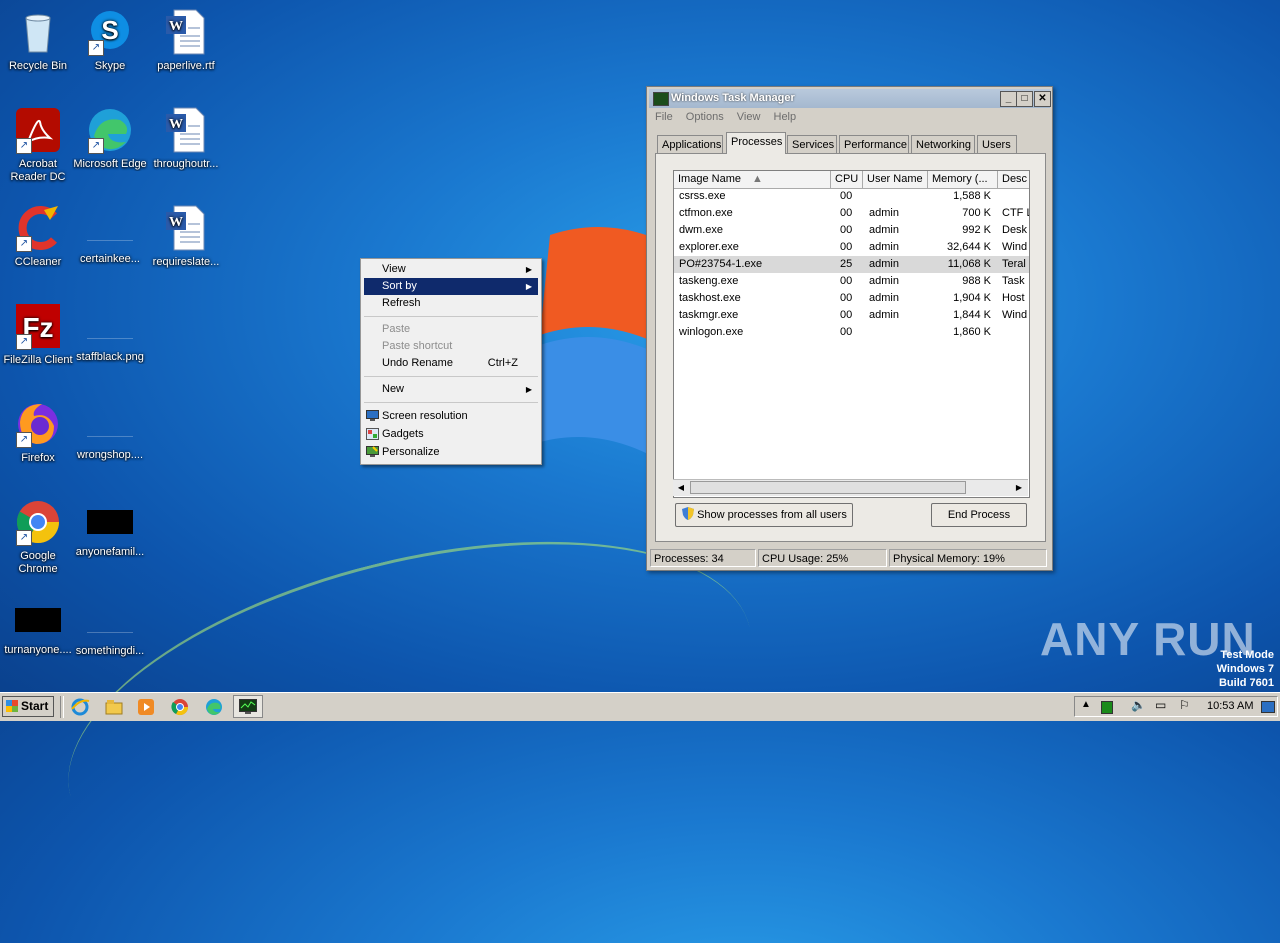 The height and width of the screenshot is (943, 1280). I want to click on end-process-button: End Process, so click(979, 515).